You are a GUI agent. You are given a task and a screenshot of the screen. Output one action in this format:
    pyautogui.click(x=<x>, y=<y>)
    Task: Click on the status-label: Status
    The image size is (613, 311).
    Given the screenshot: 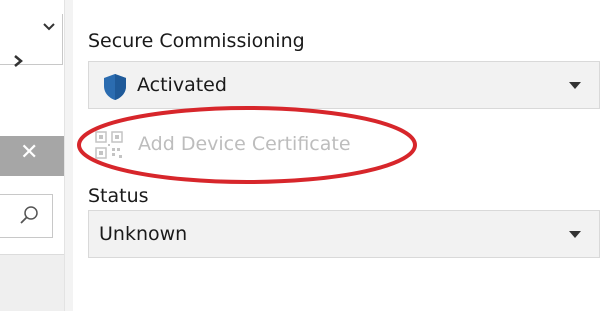 What is the action you would take?
    pyautogui.click(x=118, y=196)
    